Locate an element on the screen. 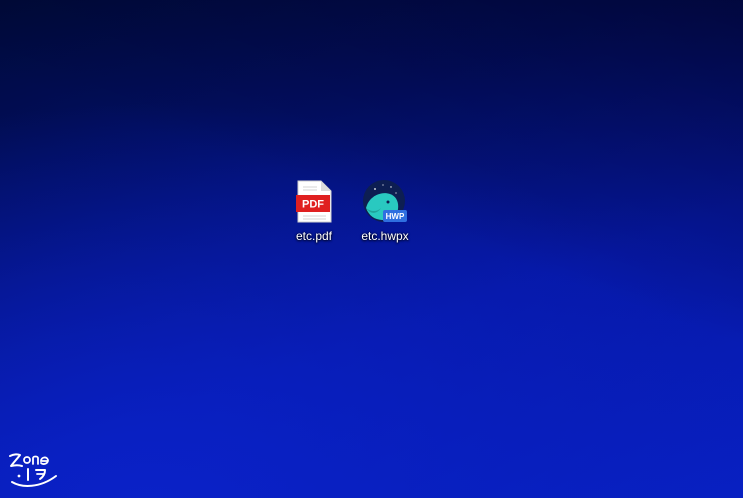  signature-watermark is located at coordinates (34, 468).